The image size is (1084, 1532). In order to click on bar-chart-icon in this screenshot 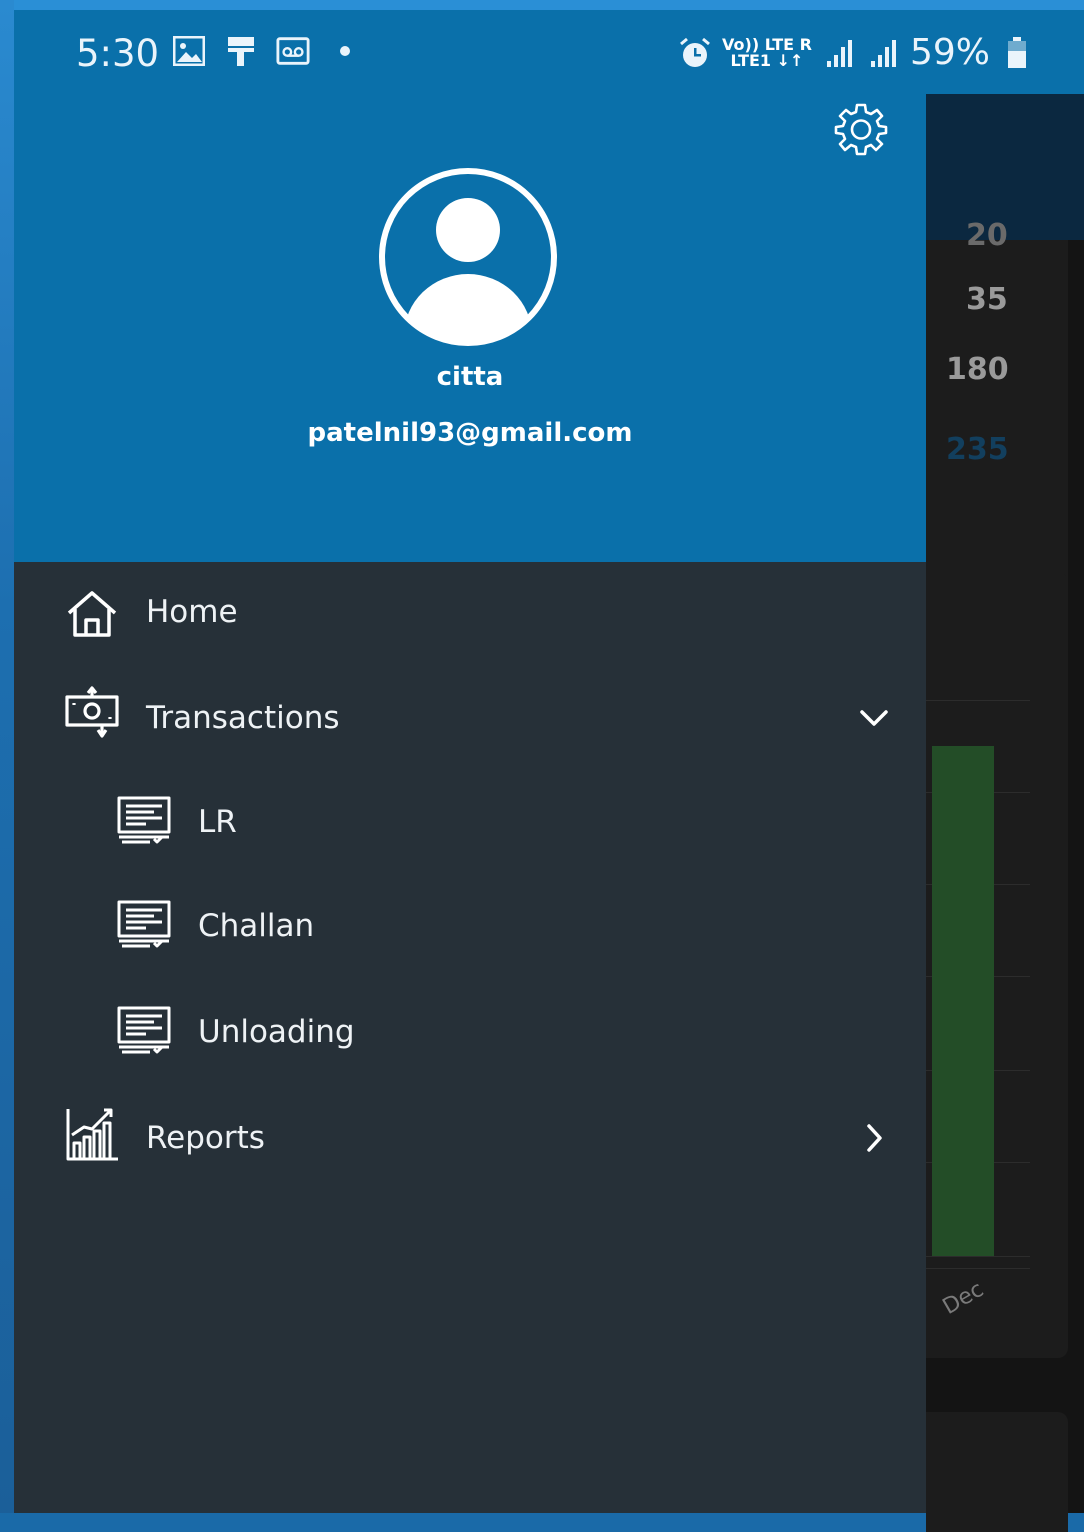, I will do `click(92, 1134)`.